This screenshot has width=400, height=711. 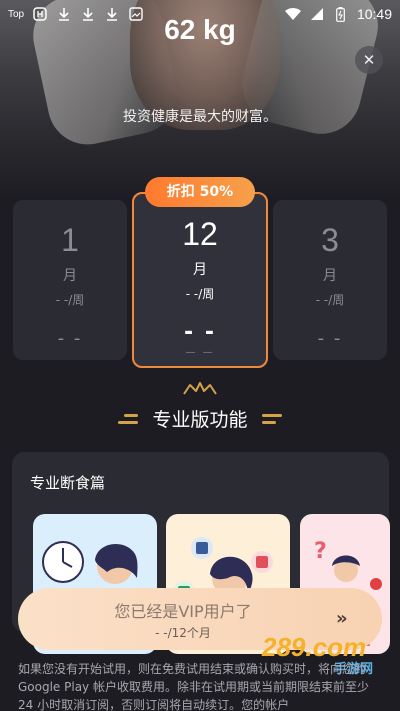 I want to click on cta-label: 您已经是VIP用户了, so click(x=183, y=611).